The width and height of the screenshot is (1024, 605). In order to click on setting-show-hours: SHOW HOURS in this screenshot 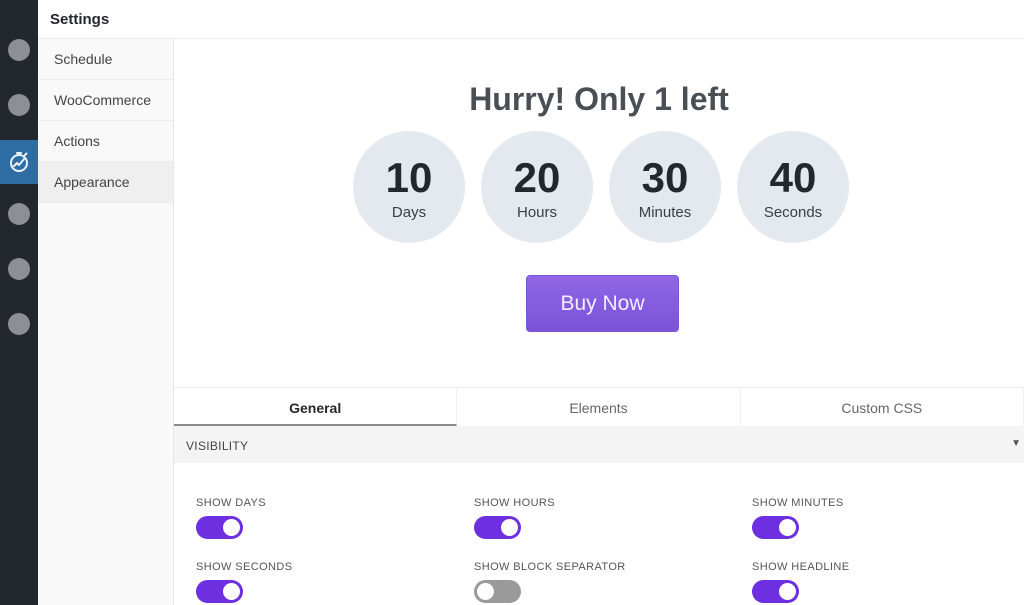, I will do `click(514, 518)`.